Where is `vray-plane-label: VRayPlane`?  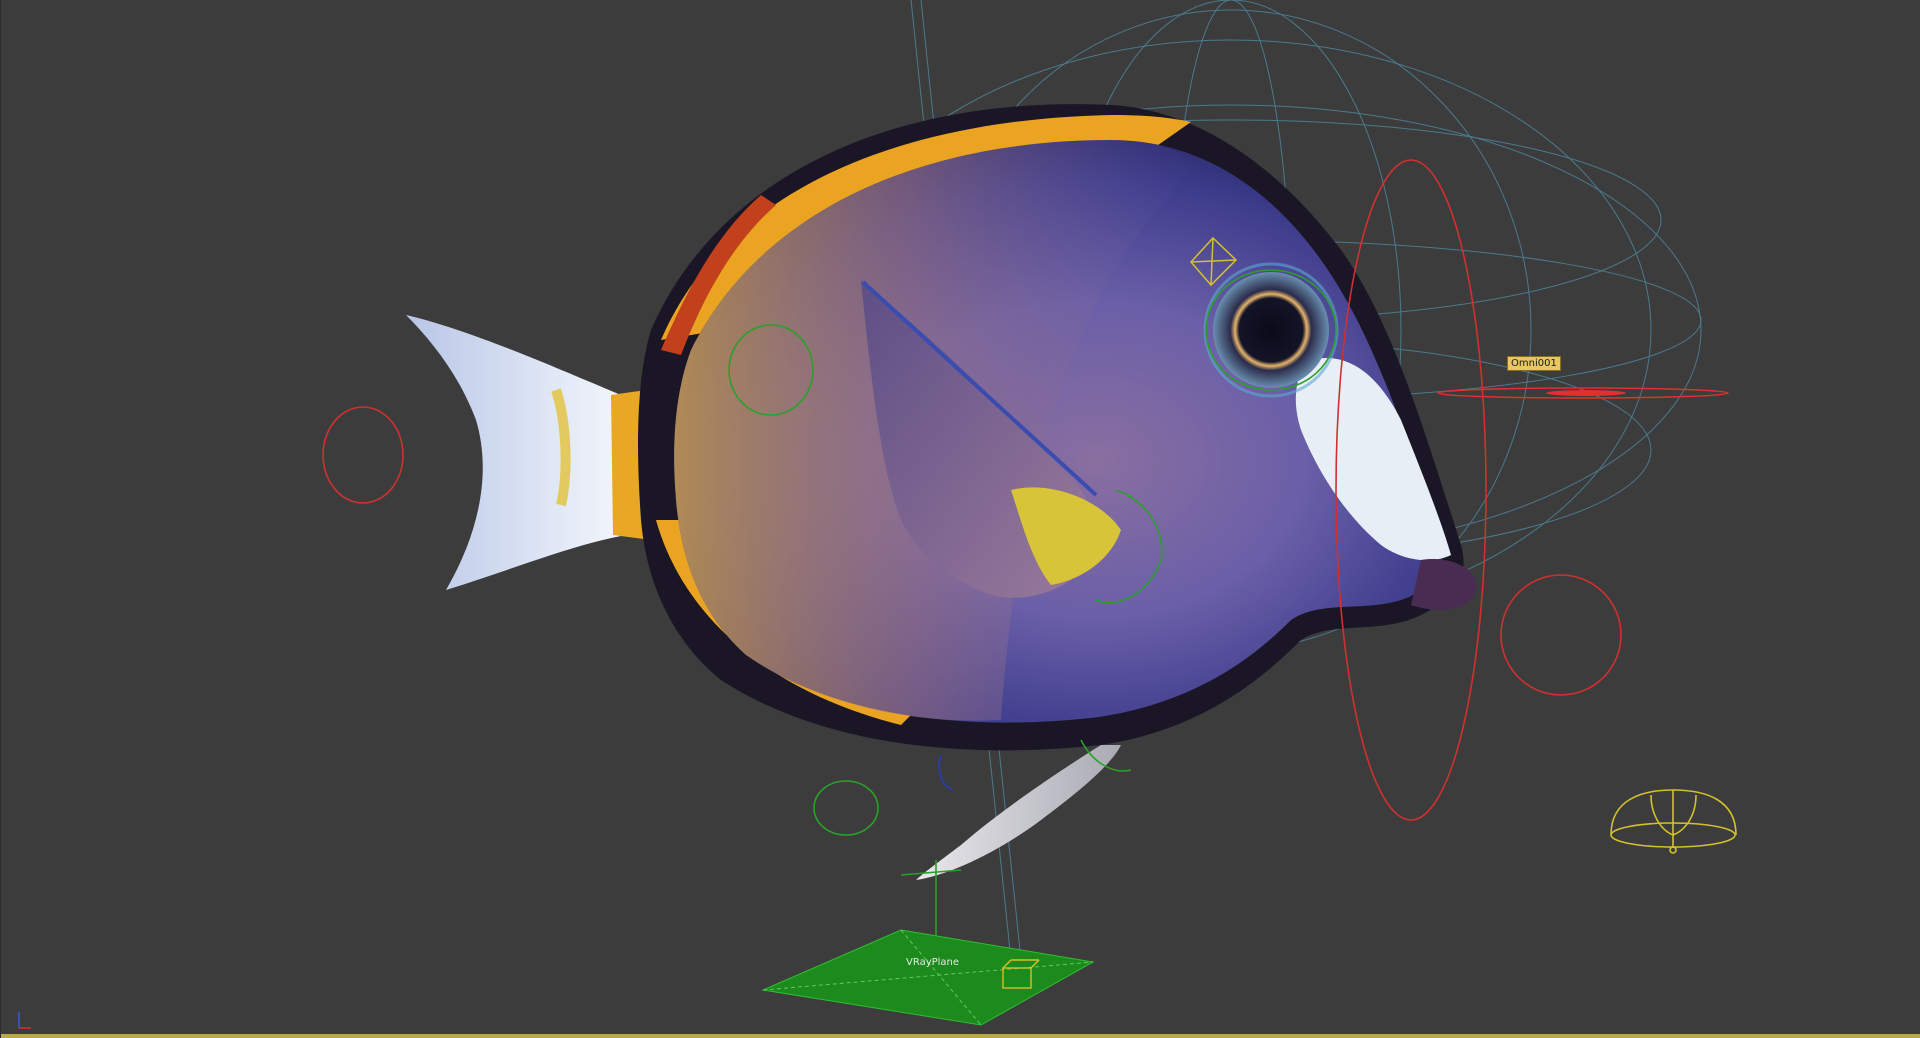
vray-plane-label: VRayPlane is located at coordinates (932, 962).